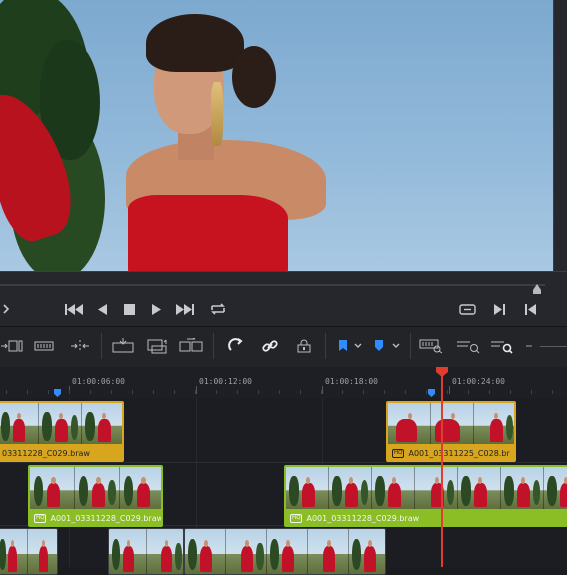  I want to click on subject-dress-top, so click(208, 233).